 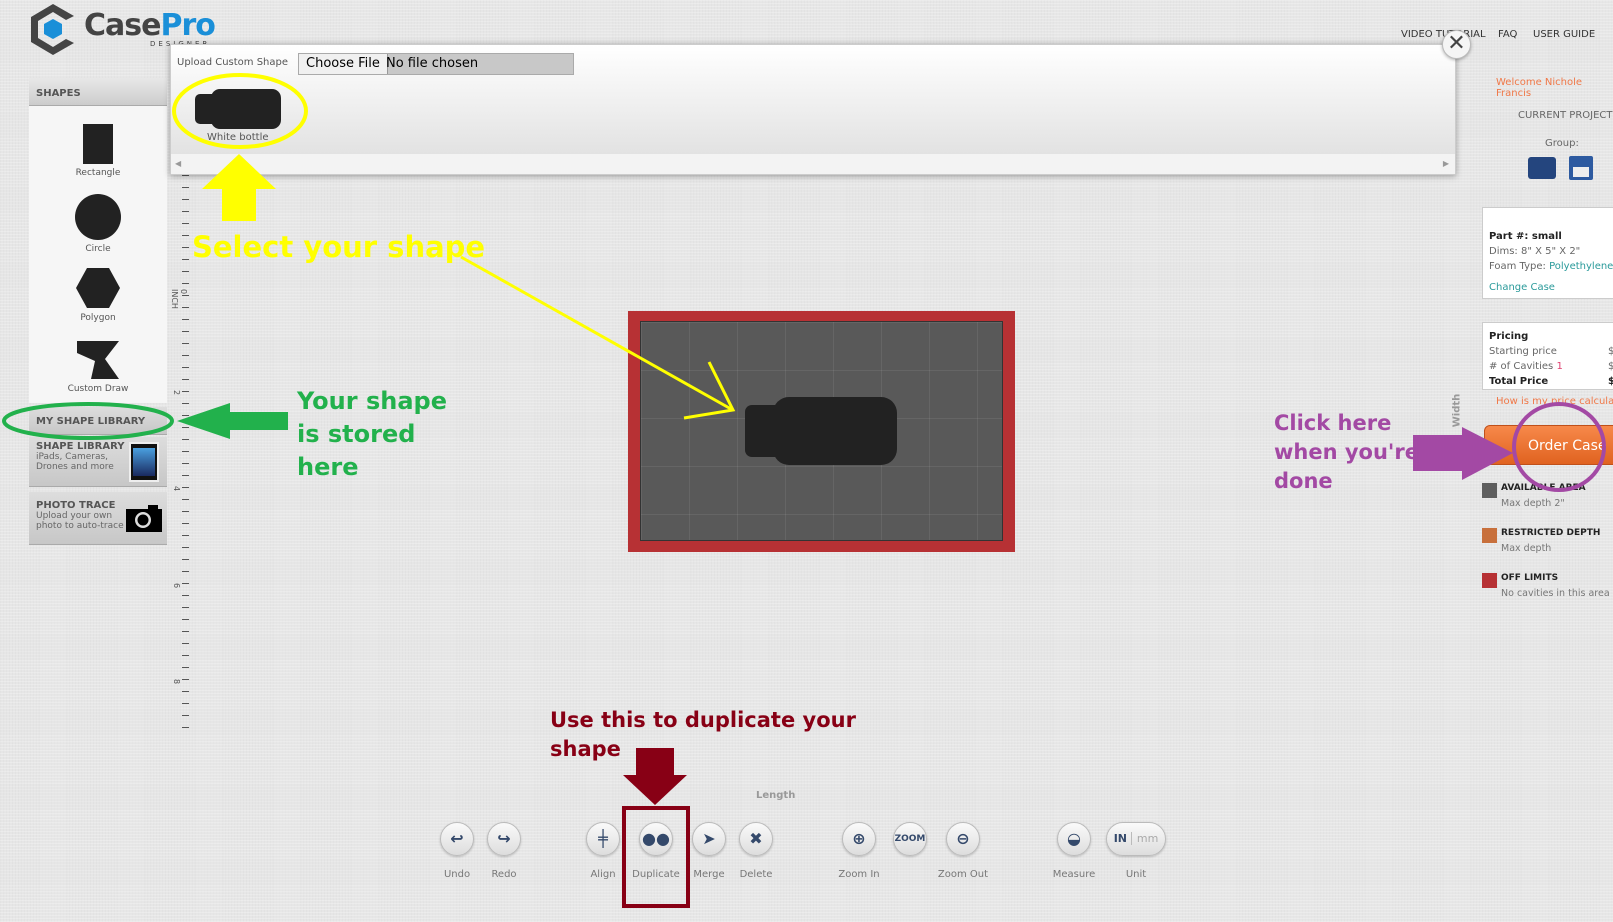 I want to click on align-icon: ╪, so click(x=603, y=838).